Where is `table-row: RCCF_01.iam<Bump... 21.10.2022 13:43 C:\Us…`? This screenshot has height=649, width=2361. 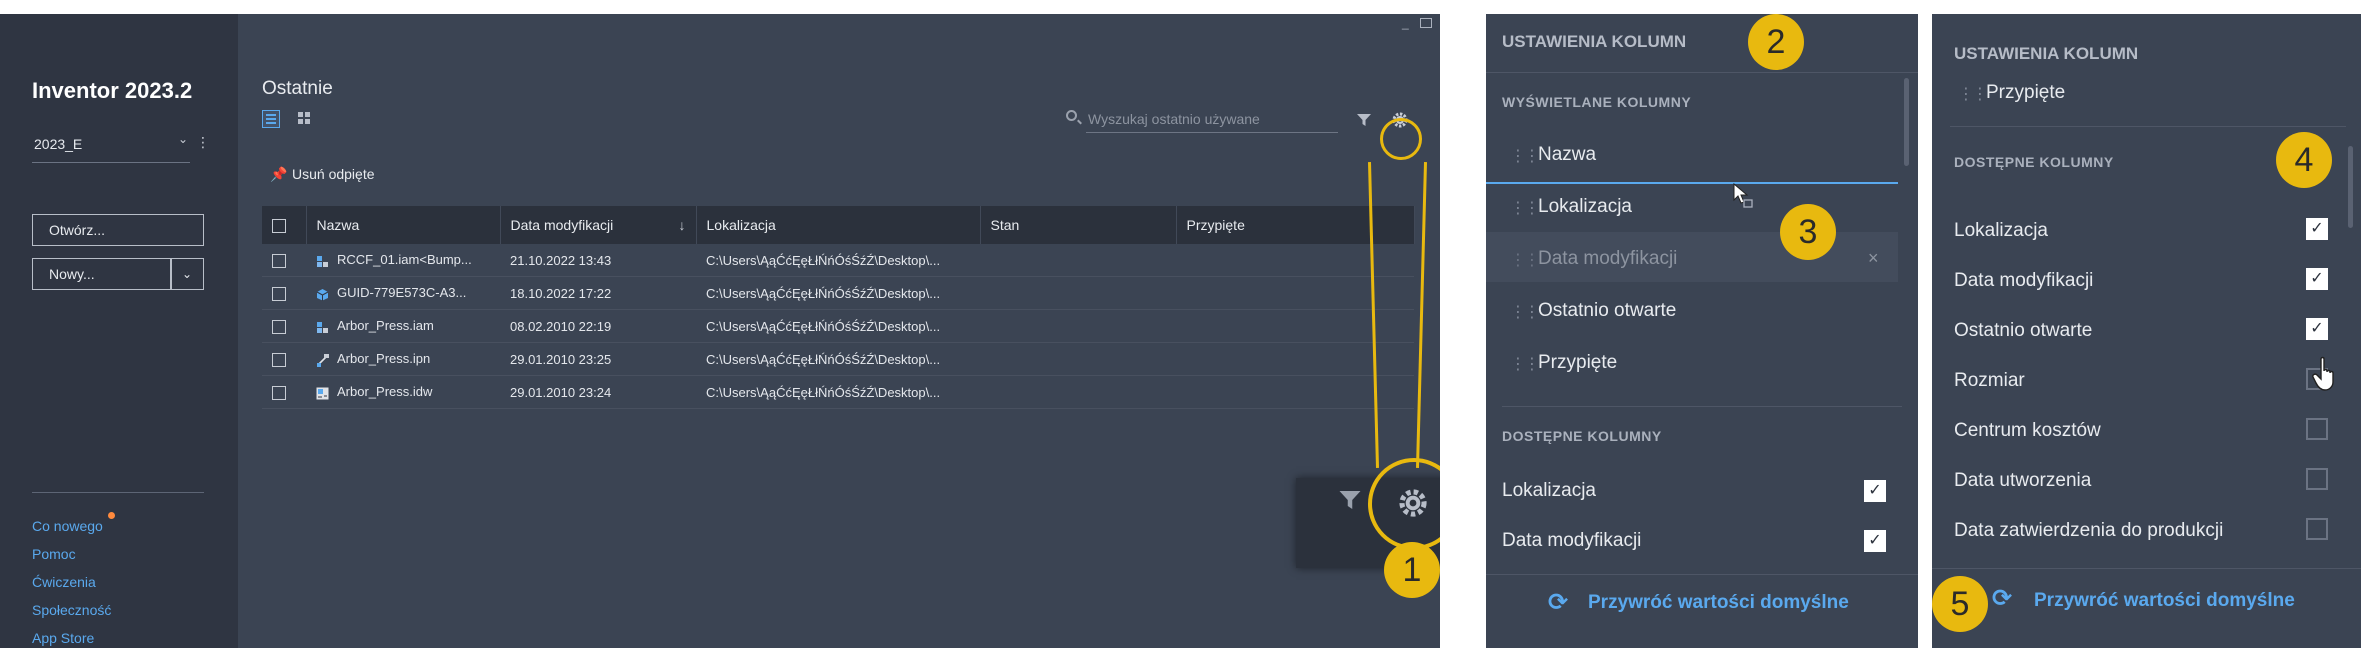 table-row: RCCF_01.iam<Bump... 21.10.2022 13:43 C:\Us… is located at coordinates (838, 260).